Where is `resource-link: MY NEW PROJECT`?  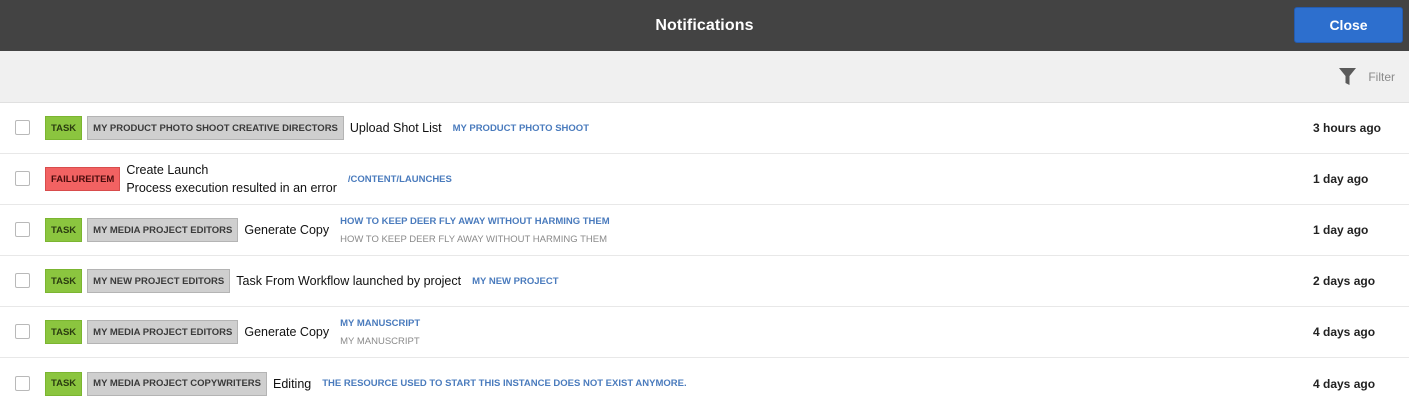 resource-link: MY NEW PROJECT is located at coordinates (515, 281).